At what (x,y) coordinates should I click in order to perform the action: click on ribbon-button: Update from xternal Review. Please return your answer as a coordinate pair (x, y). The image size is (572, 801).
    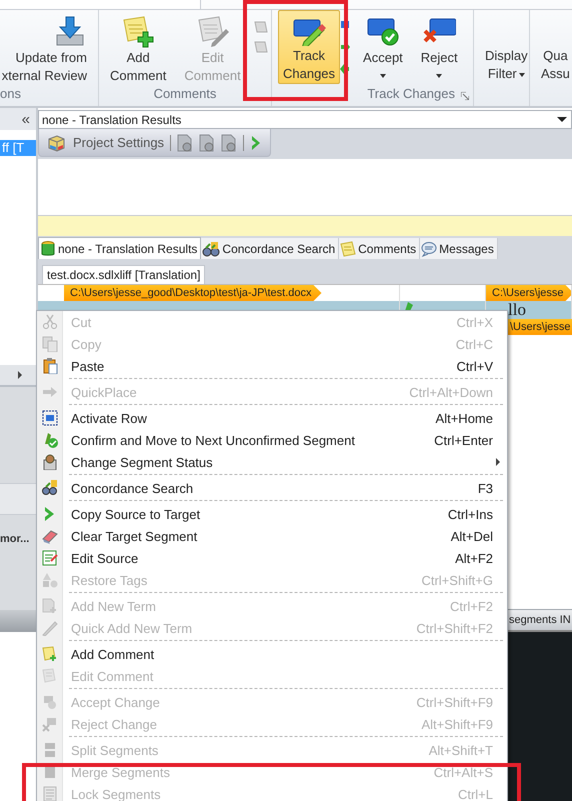
    Looking at the image, I should click on (46, 47).